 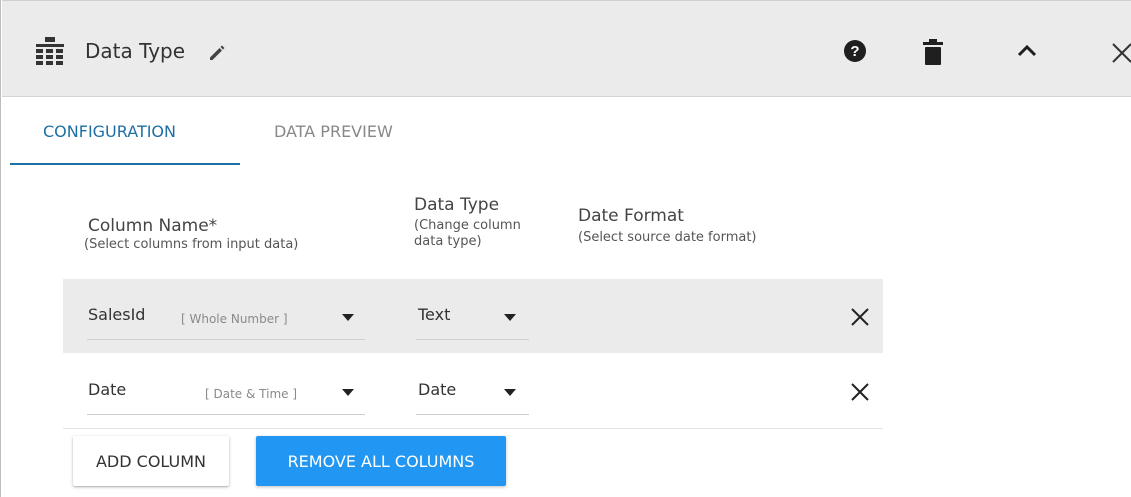 I want to click on help-circle-icon: ?, so click(x=855, y=51).